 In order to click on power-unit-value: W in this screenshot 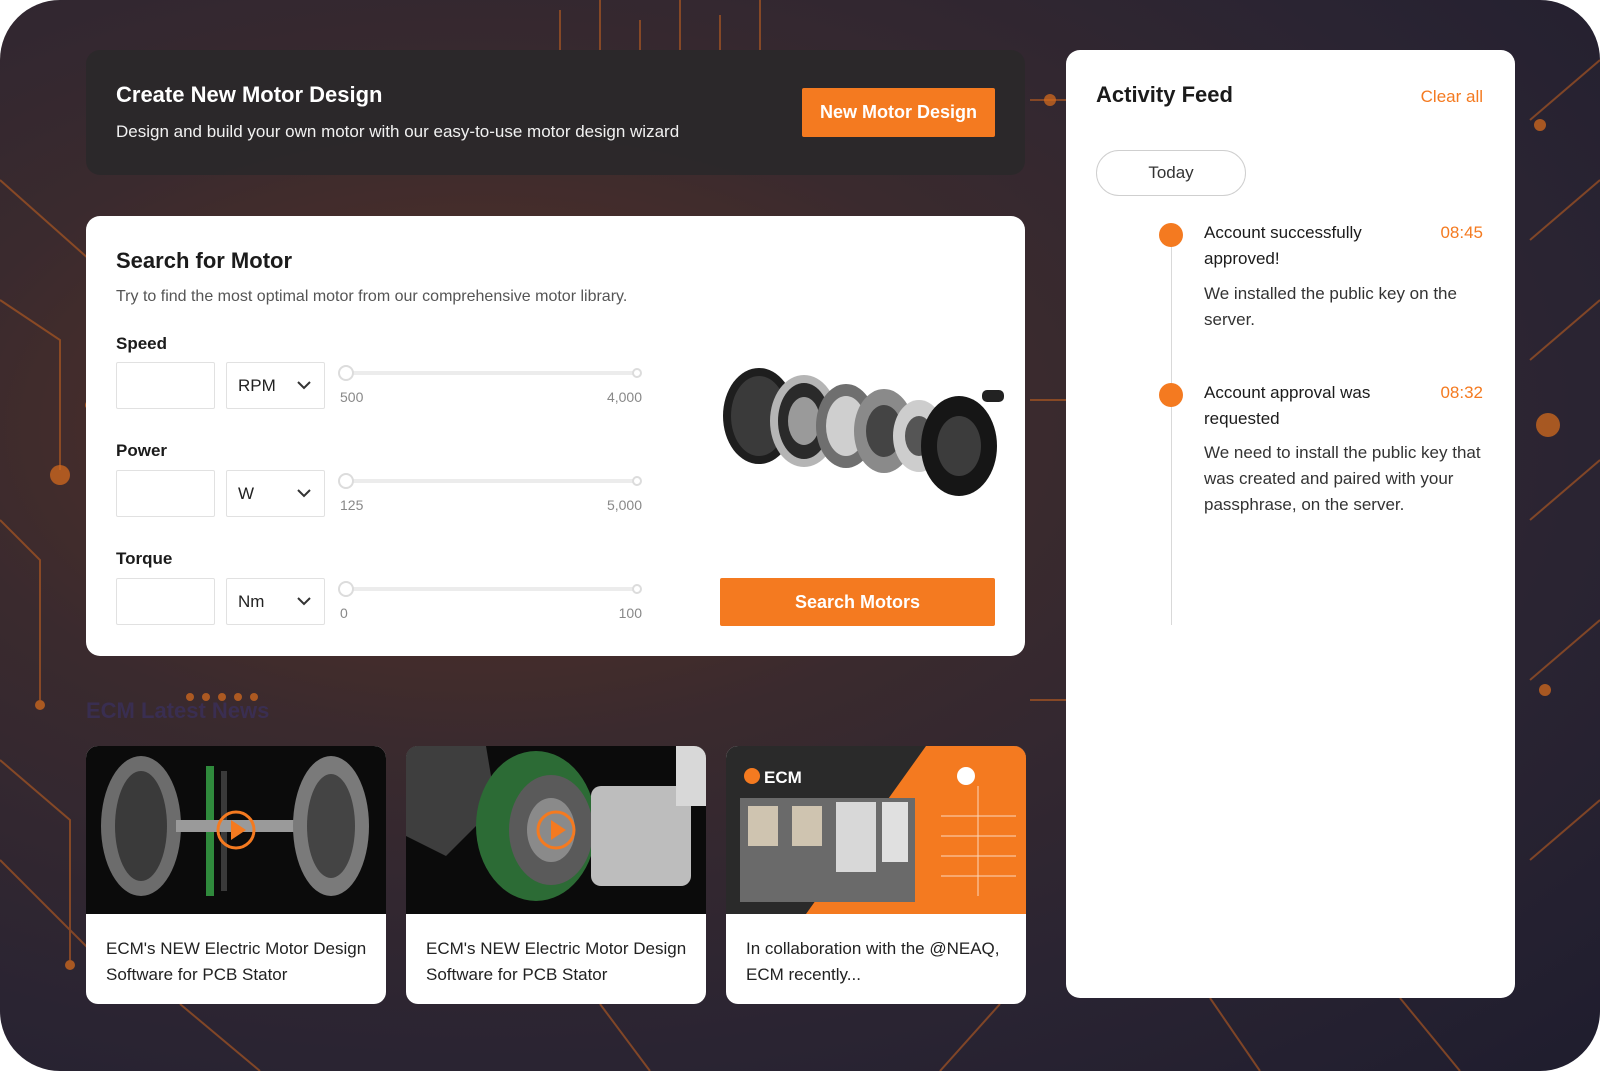, I will do `click(246, 493)`.